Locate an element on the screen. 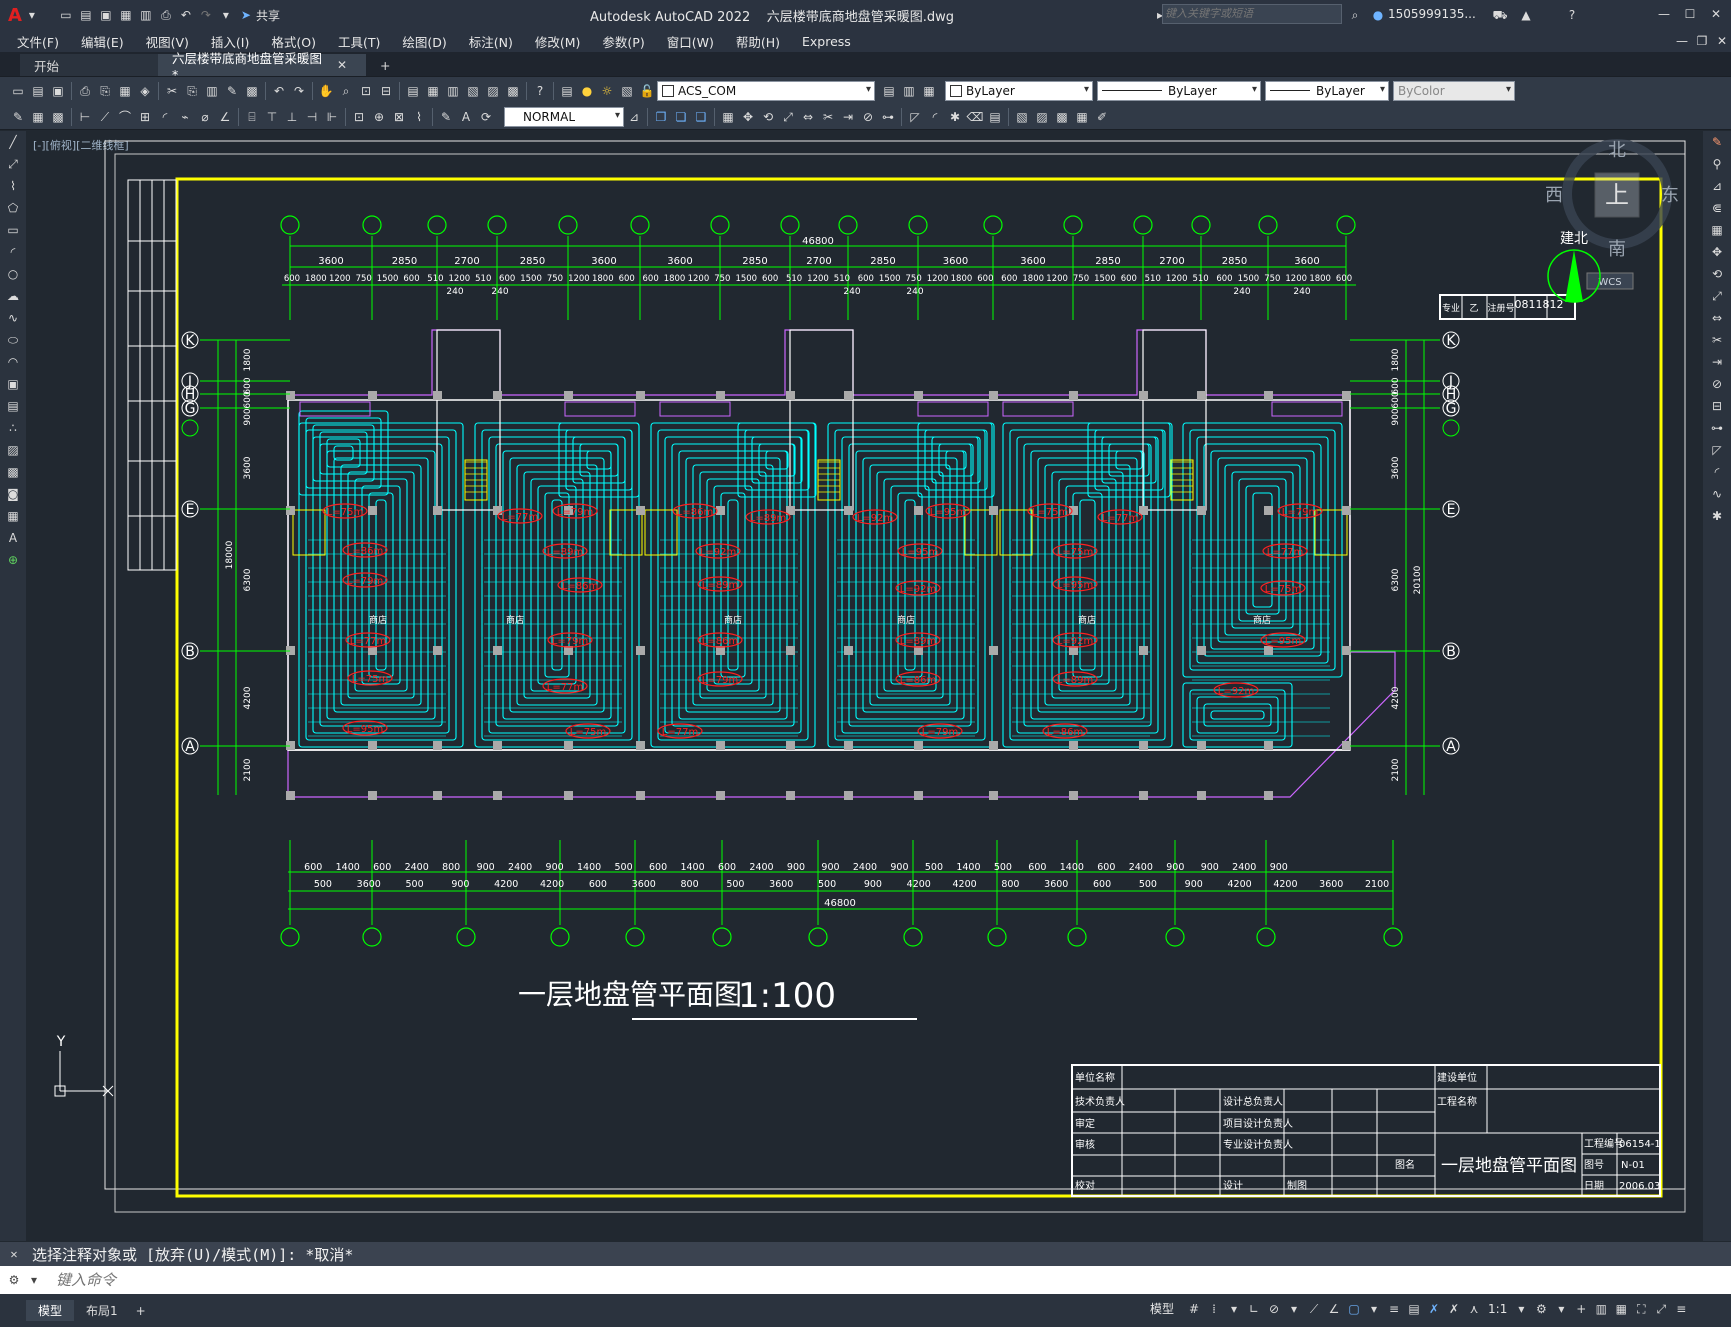 This screenshot has width=1731, height=1327. draw-pline-icon: ⌇ is located at coordinates (13, 186).